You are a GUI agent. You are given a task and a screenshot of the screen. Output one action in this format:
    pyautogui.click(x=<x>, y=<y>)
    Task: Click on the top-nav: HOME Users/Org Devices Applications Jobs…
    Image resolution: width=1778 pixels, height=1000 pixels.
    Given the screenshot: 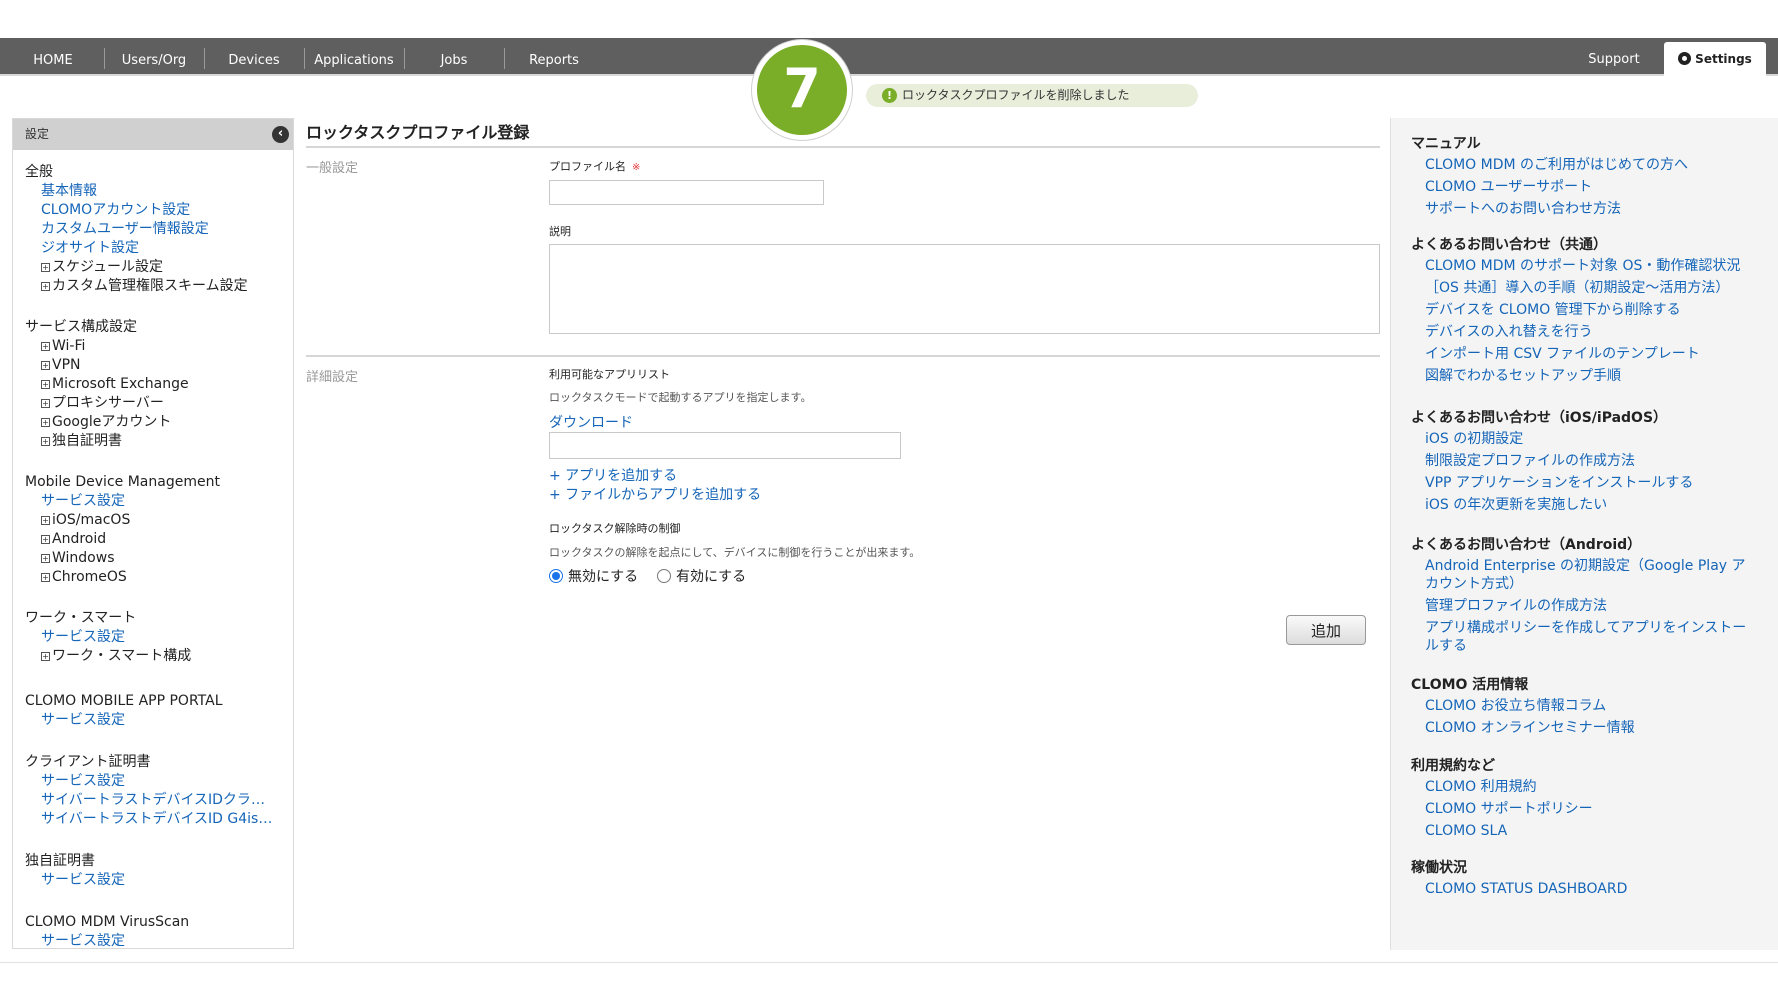 What is the action you would take?
    pyautogui.click(x=889, y=57)
    